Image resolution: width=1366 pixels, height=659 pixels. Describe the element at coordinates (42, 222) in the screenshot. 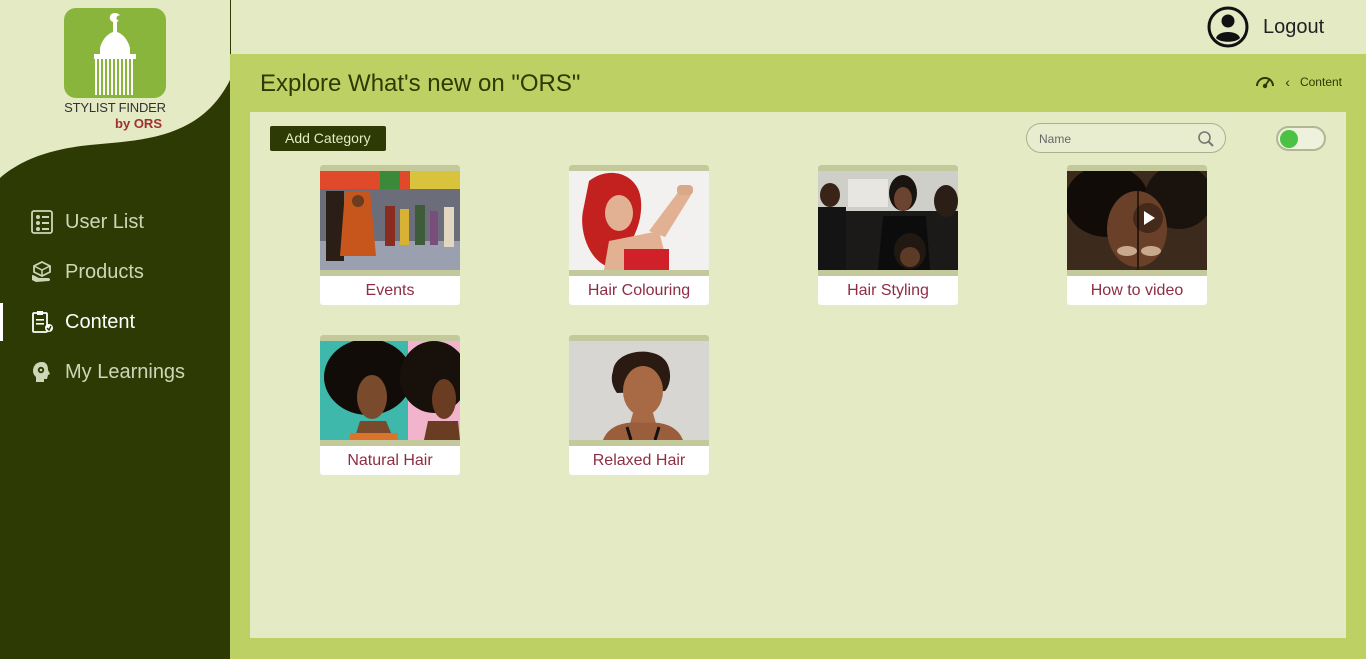

I see `user-list-icon` at that location.